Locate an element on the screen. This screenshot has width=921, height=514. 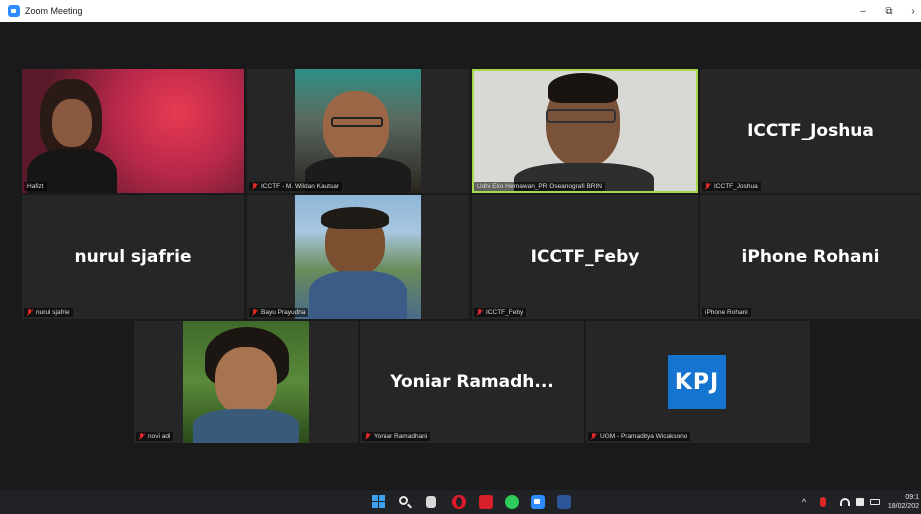
participant-name-label: iPhone Rohani is located at coordinates (726, 312).